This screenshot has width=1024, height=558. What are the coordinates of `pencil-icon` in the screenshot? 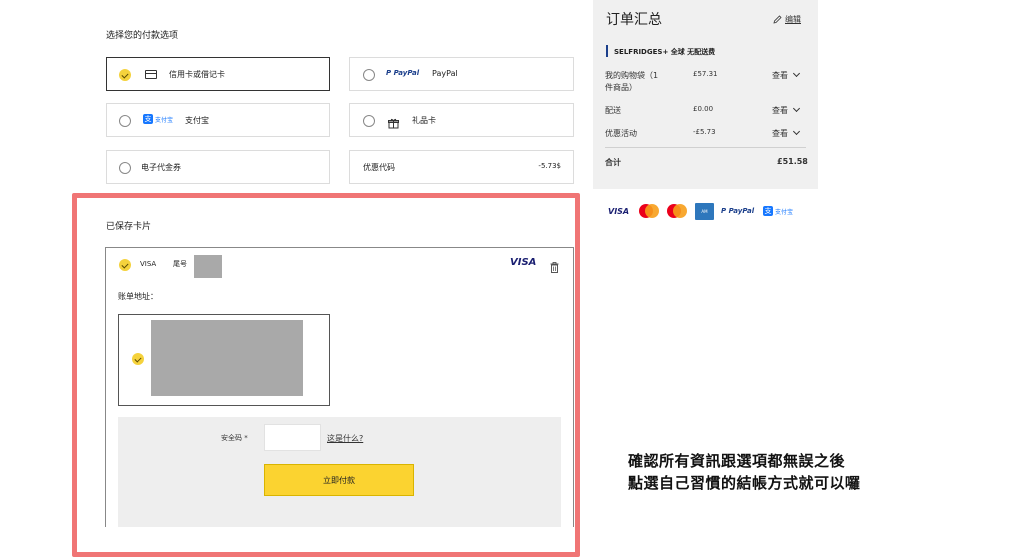 It's located at (777, 19).